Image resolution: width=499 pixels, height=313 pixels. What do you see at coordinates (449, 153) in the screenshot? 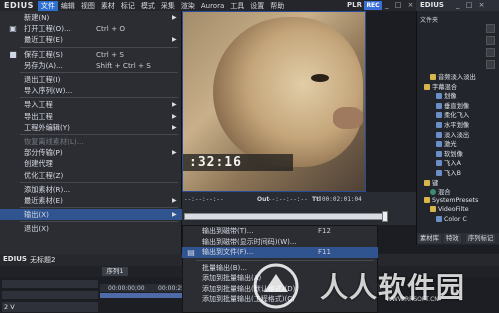
I see `tree-item: 软划像` at bounding box center [449, 153].